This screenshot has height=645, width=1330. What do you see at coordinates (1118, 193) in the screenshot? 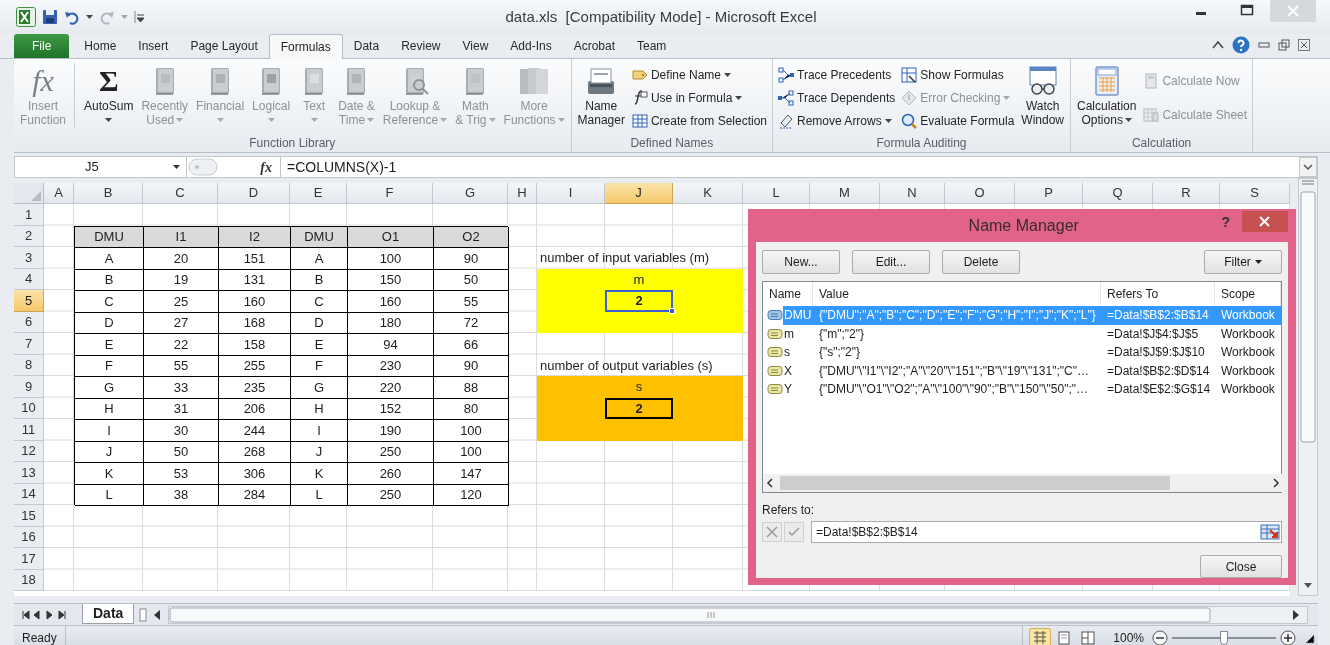
I see `column-header: Q` at bounding box center [1118, 193].